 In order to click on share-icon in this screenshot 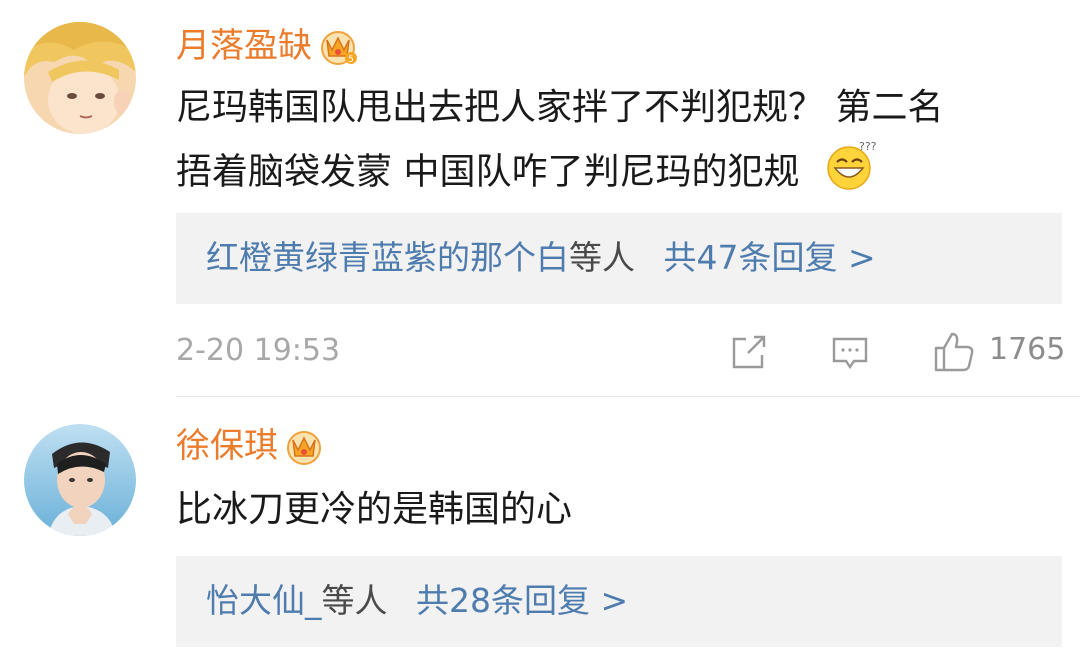, I will do `click(748, 355)`.